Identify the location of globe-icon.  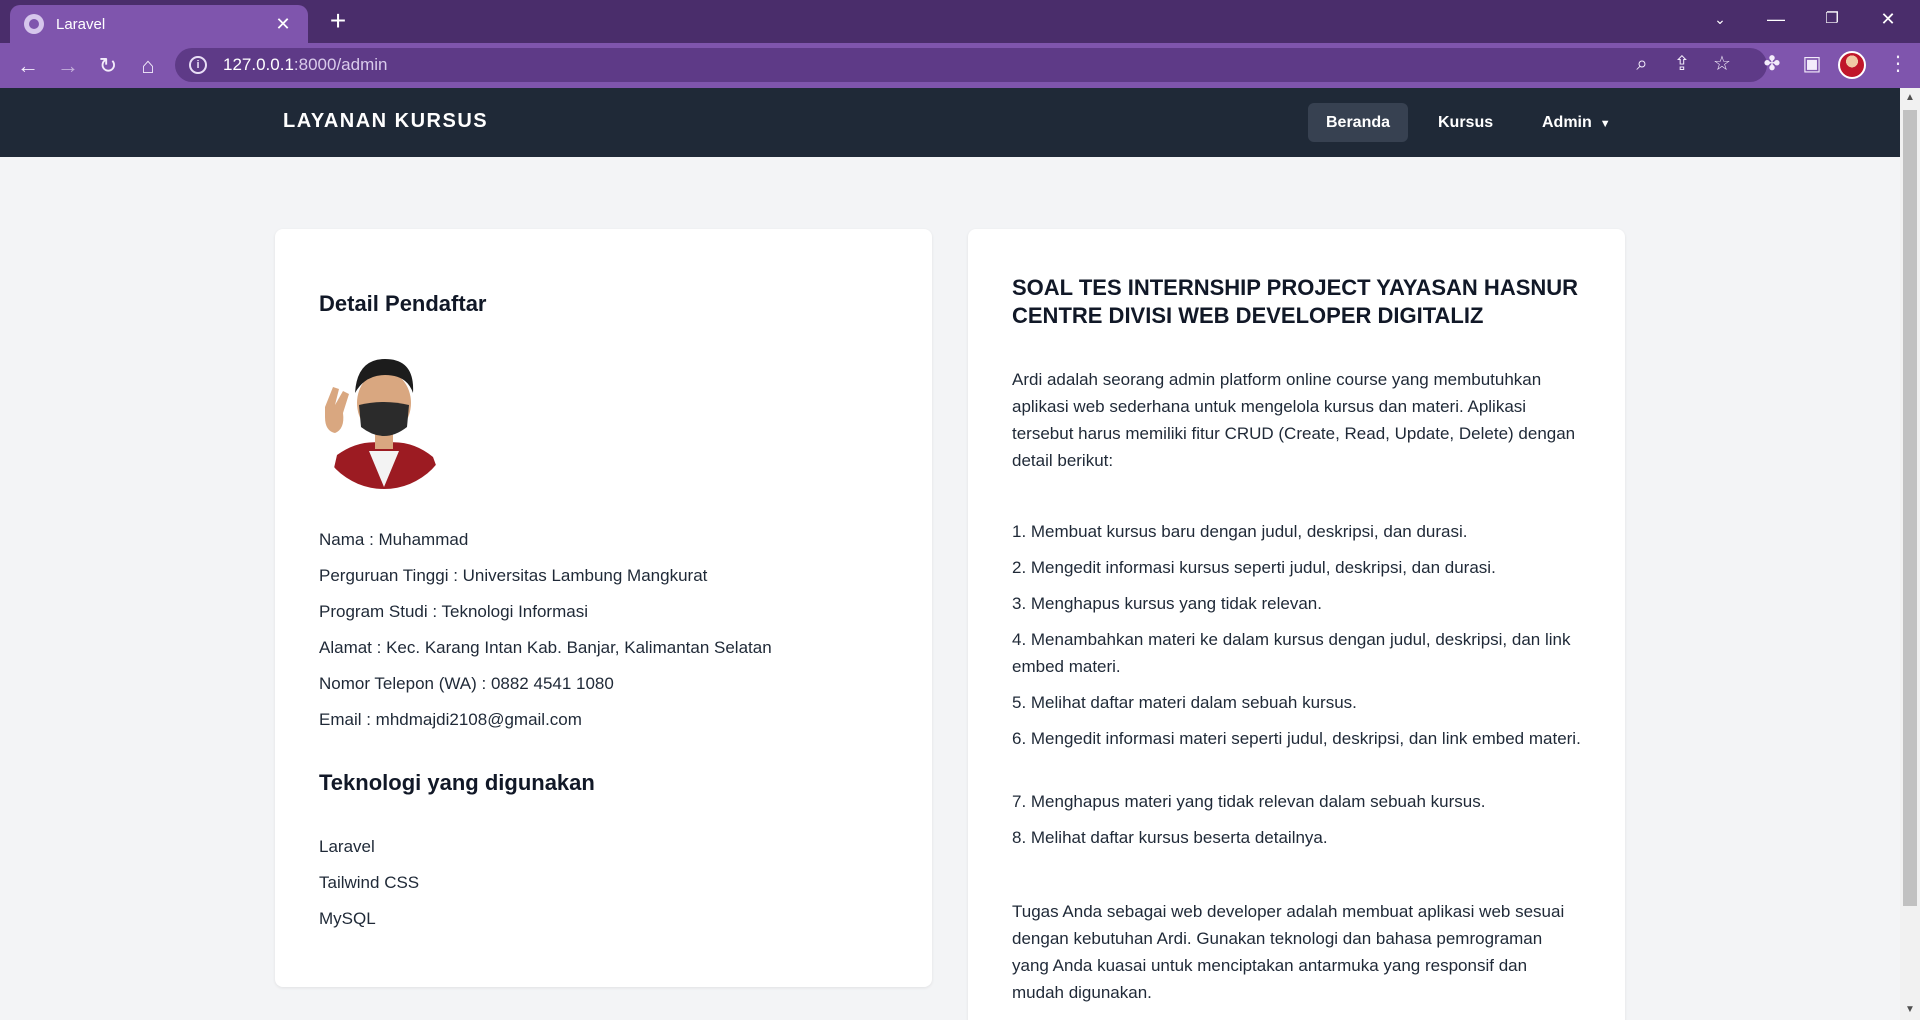
(34, 24).